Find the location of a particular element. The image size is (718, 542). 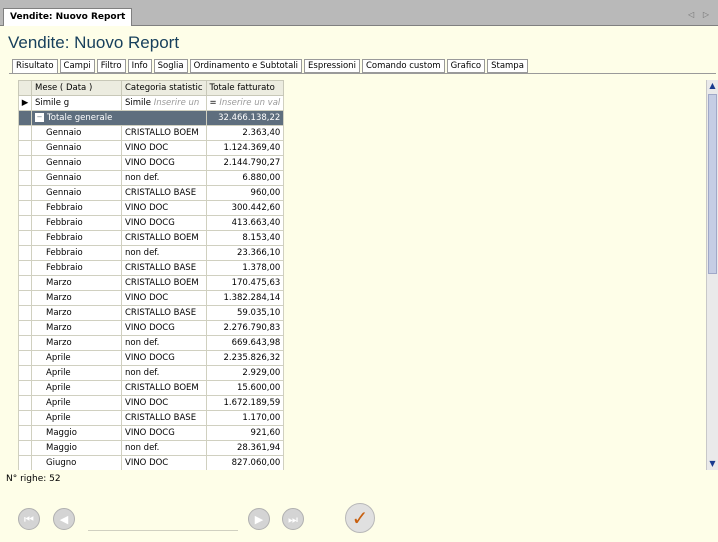

table-row: Gennaio CRISTALLO BOEM 2.363,40 is located at coordinates (151, 133).